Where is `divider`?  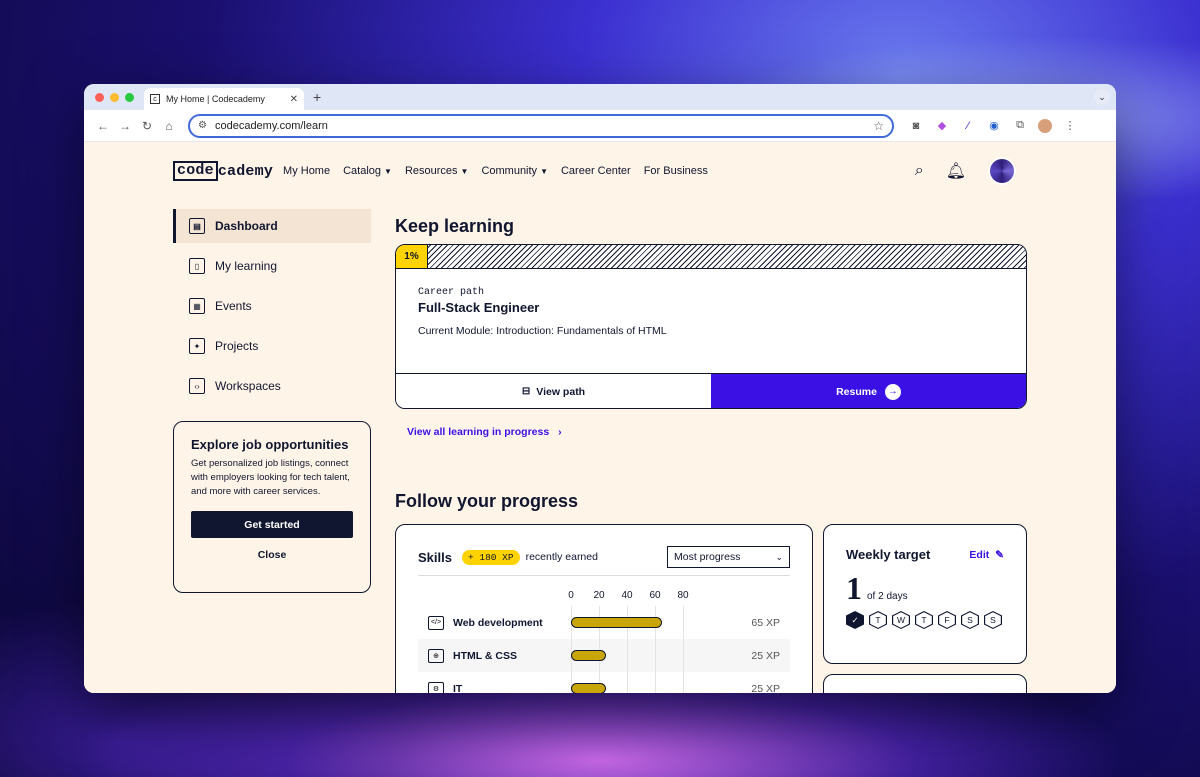 divider is located at coordinates (604, 575).